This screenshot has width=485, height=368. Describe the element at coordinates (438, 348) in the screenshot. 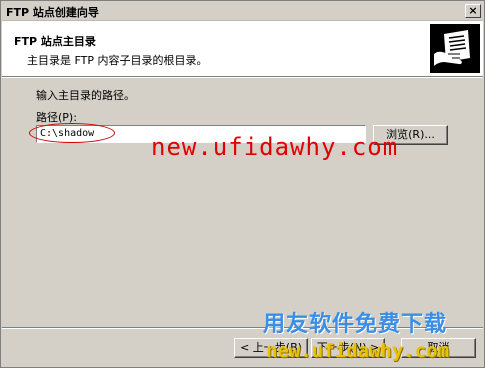

I see `cancel-button: 取消` at that location.